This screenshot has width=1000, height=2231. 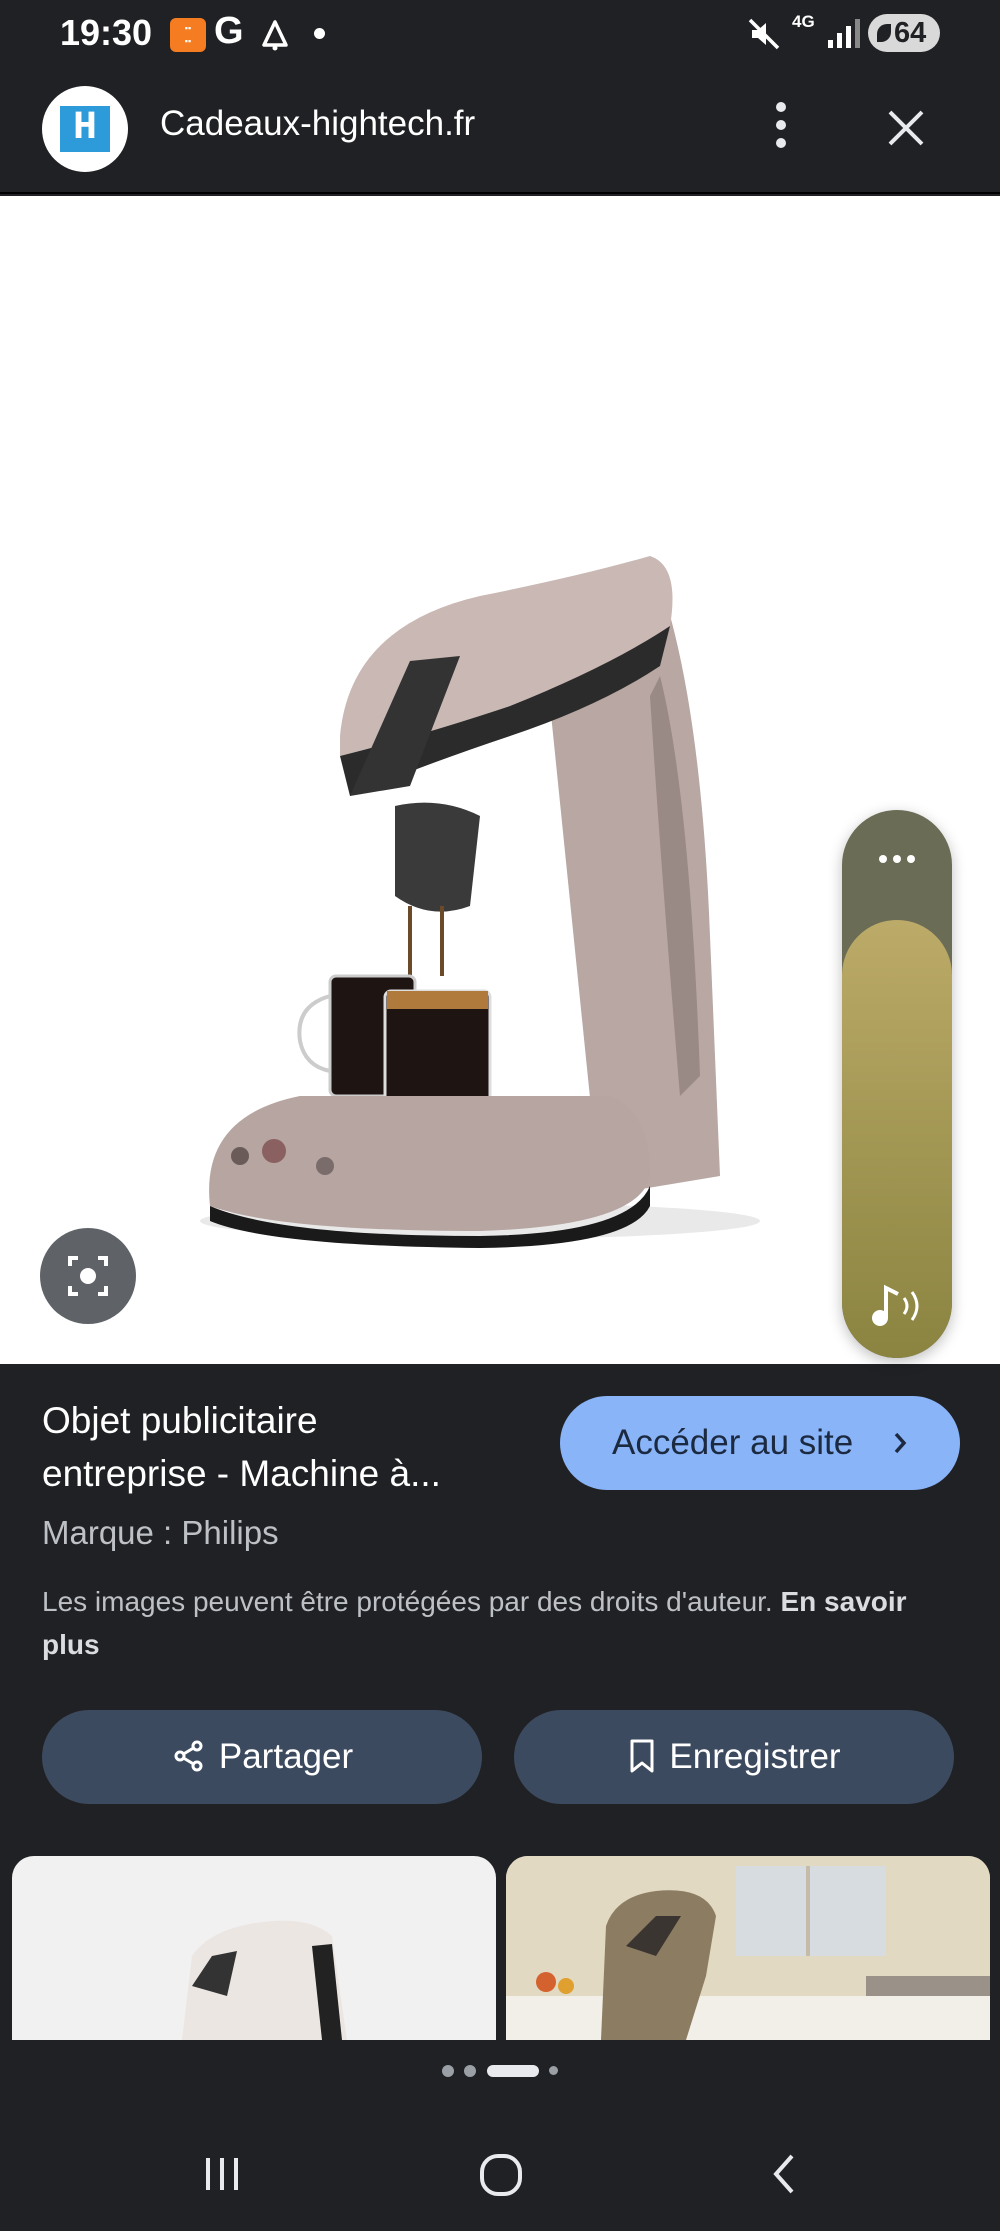 What do you see at coordinates (106, 32) in the screenshot?
I see `status-time: 19:30` at bounding box center [106, 32].